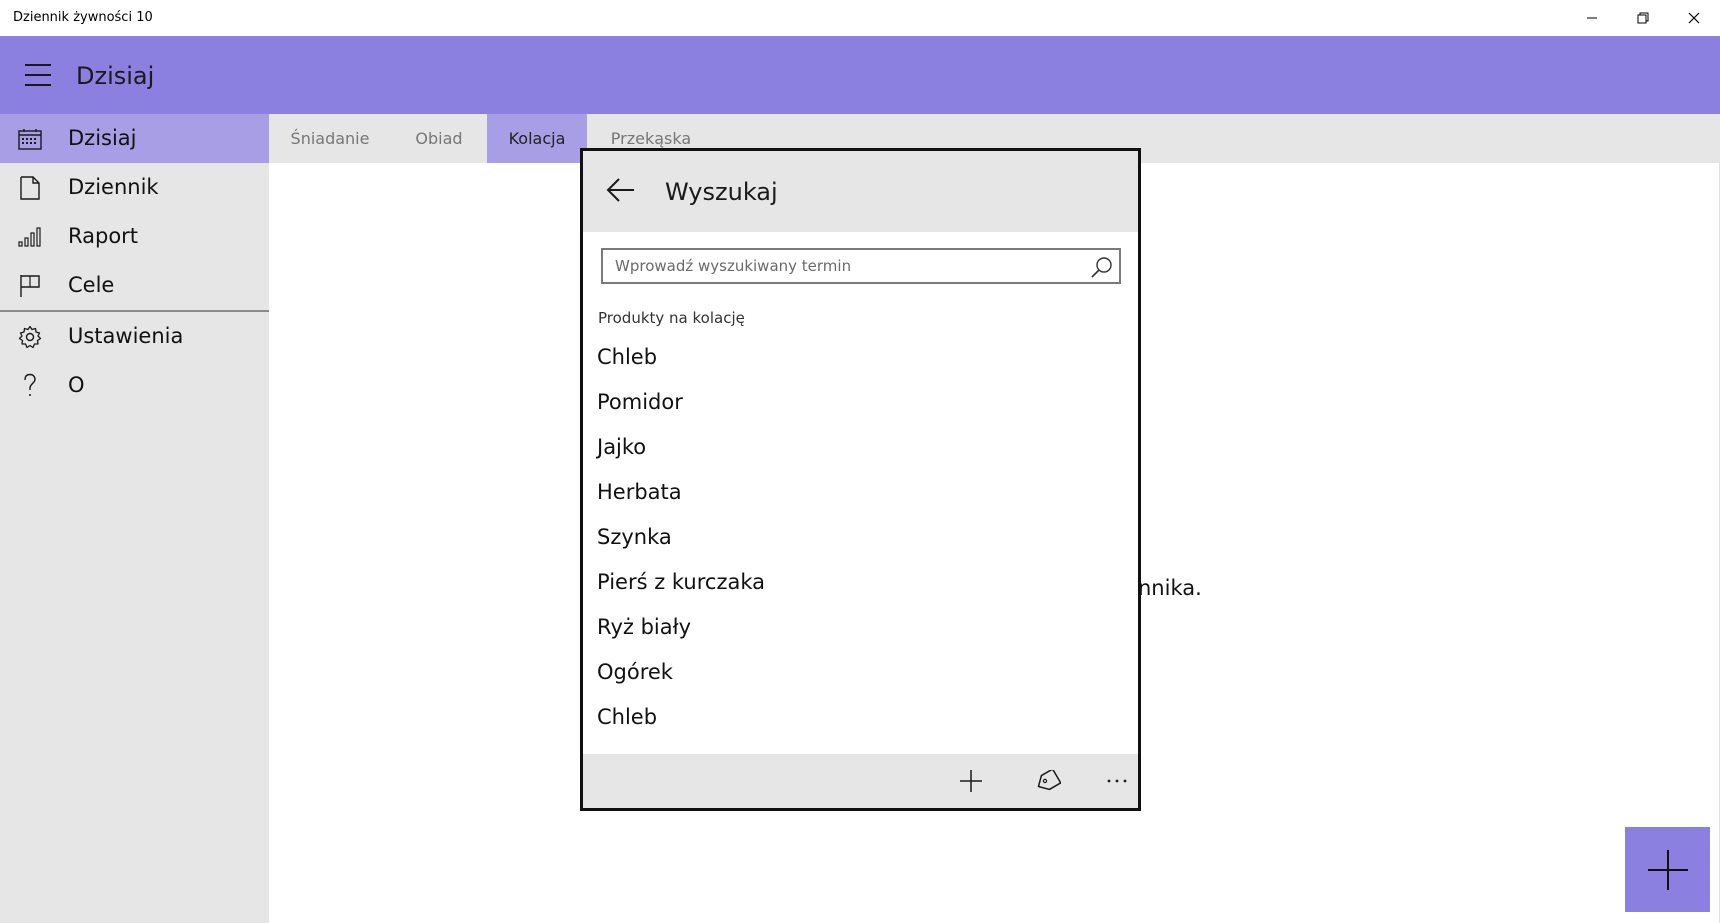  What do you see at coordinates (91, 285) in the screenshot?
I see `sidebar-item-label: Cele` at bounding box center [91, 285].